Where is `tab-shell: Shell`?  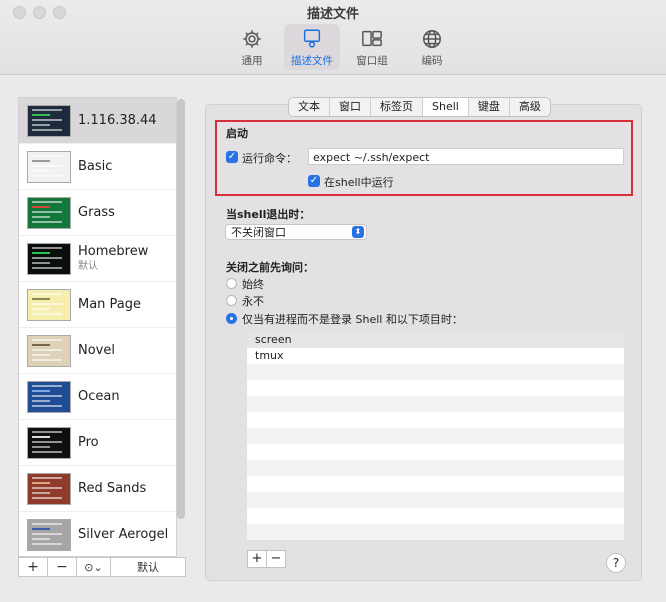 tab-shell: Shell is located at coordinates (446, 107).